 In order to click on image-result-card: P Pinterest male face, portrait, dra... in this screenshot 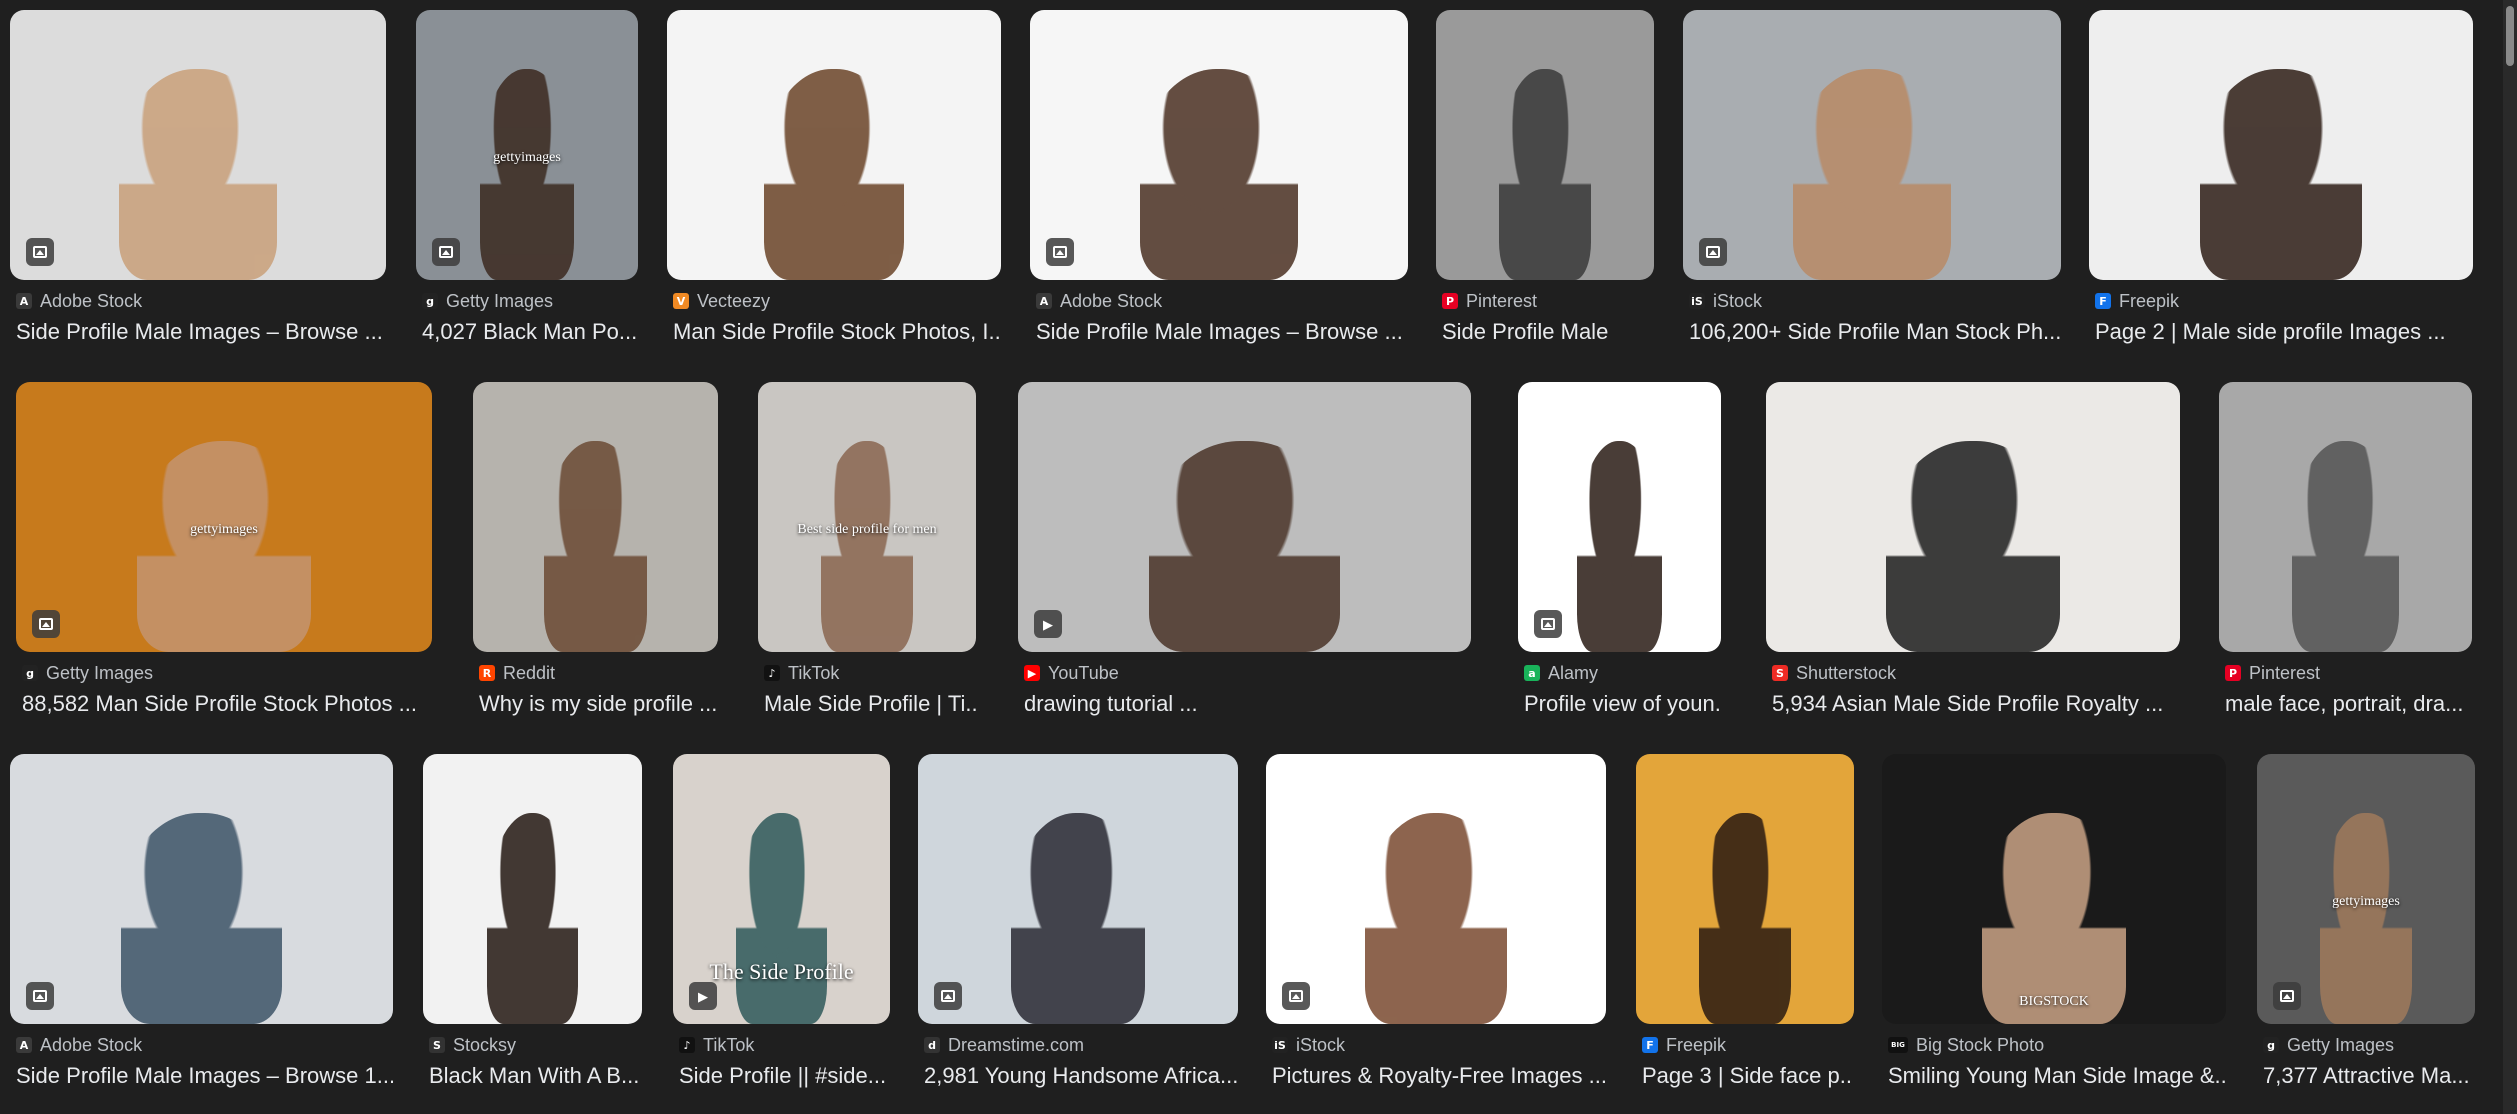, I will do `click(2345, 557)`.